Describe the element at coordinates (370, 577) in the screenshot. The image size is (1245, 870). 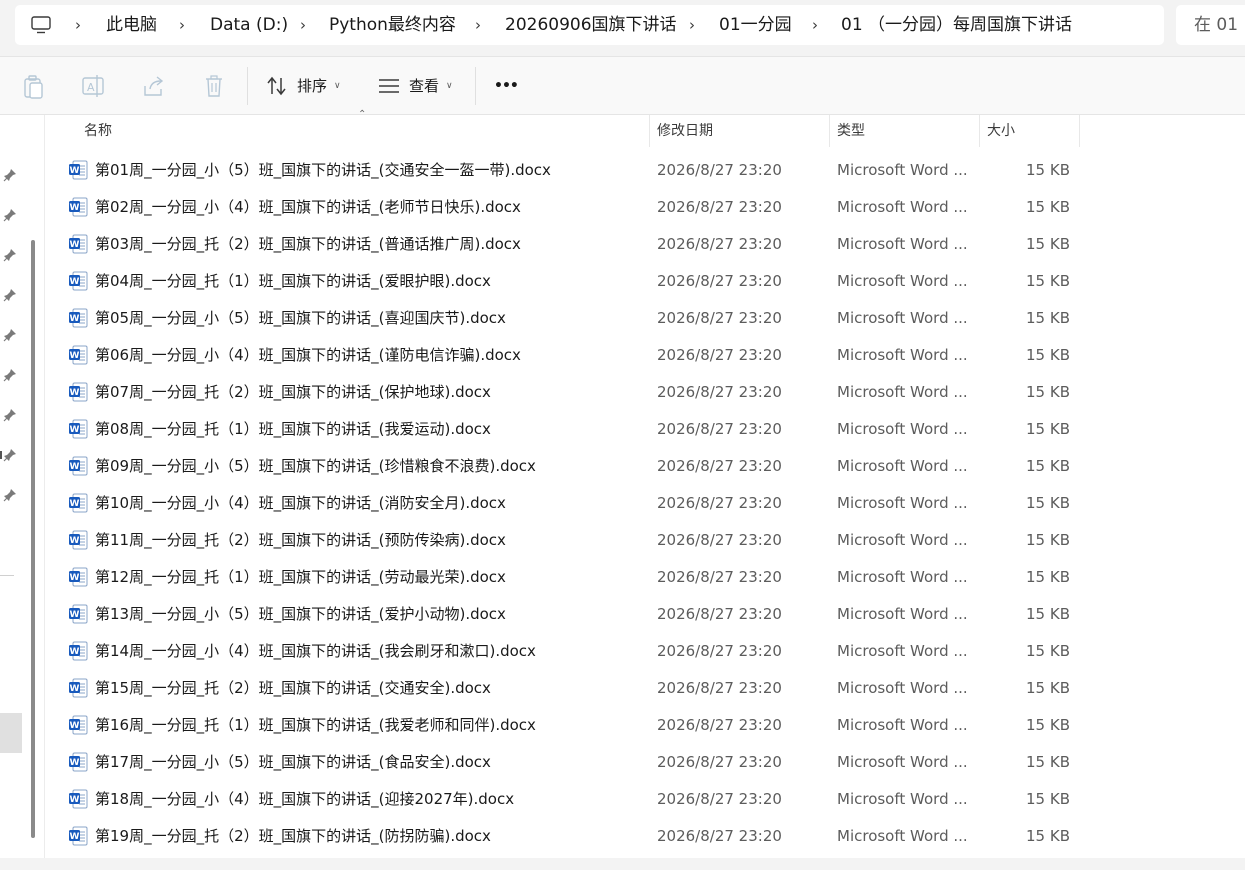
I see `file-name: 第12周_一分园_托（1）班_国旗下的讲话_(劳动最光荣).docx` at that location.